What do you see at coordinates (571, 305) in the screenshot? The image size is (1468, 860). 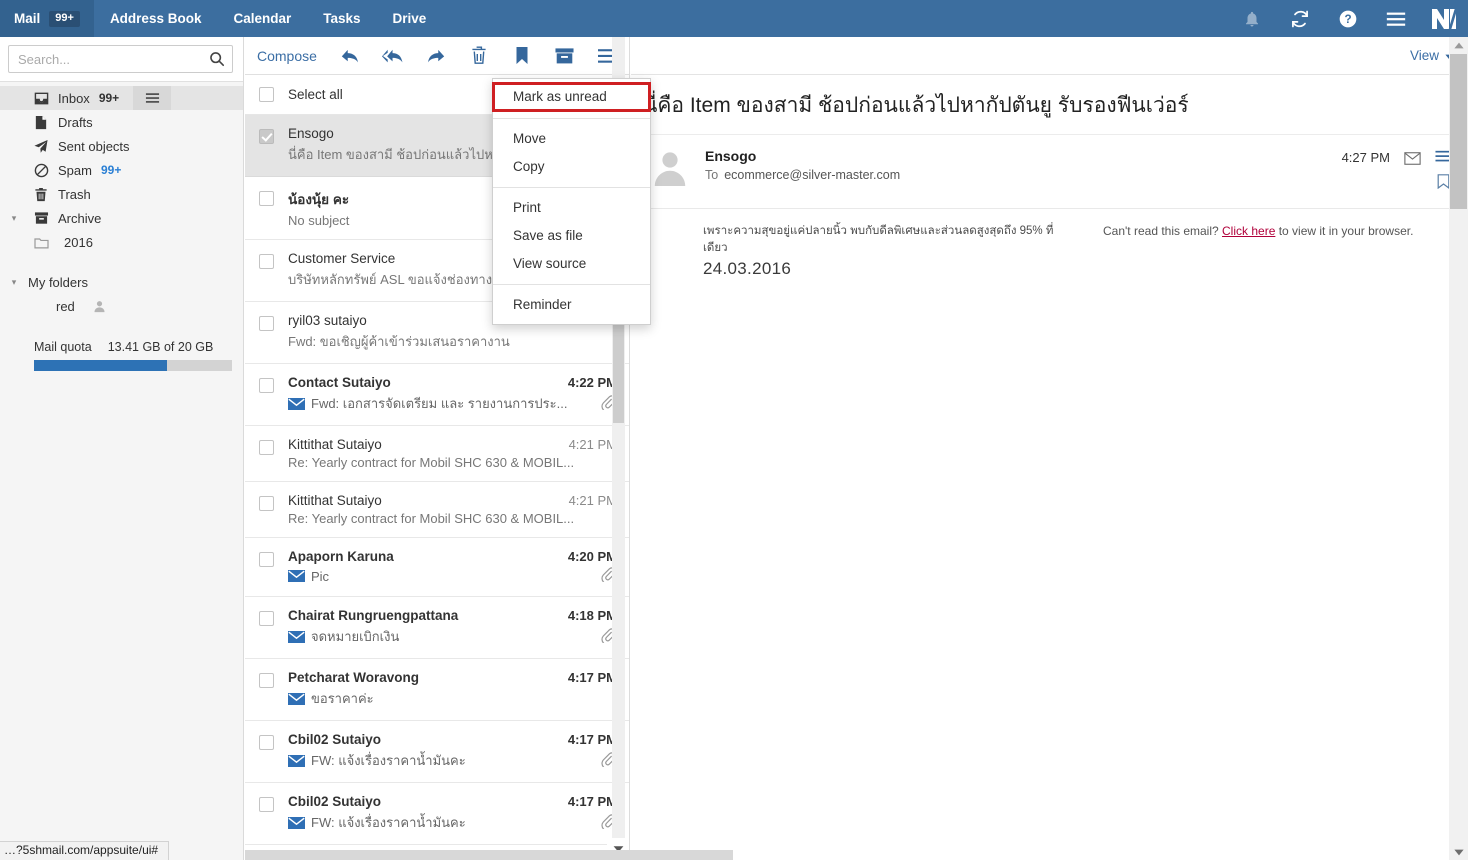 I see `context-menu-item-reminder: Reminder` at bounding box center [571, 305].